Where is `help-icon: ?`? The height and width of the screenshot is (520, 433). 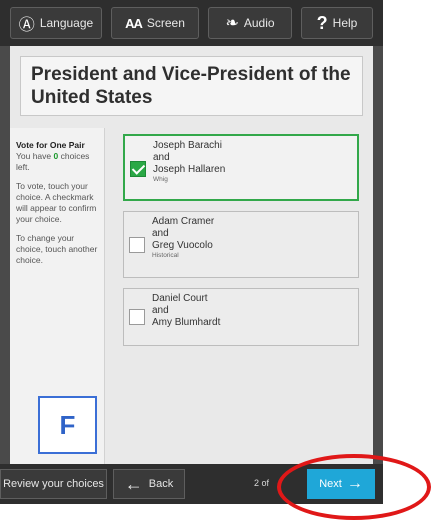
help-icon: ? is located at coordinates (322, 22).